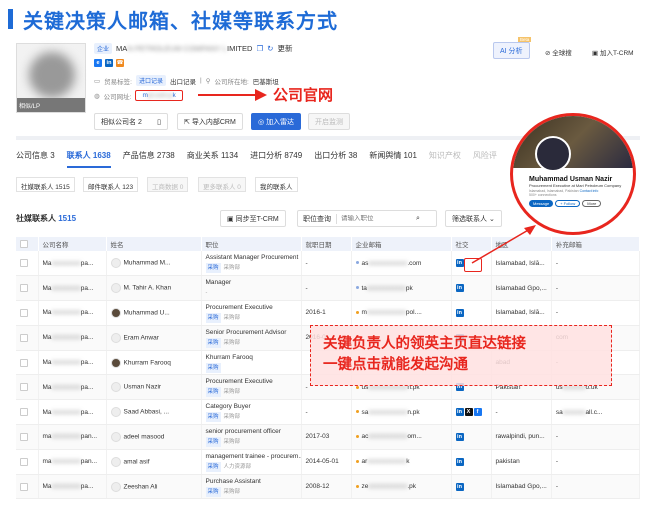  Describe the element at coordinates (159, 95) in the screenshot. I see `website-link: mpl.com.pk` at that location.